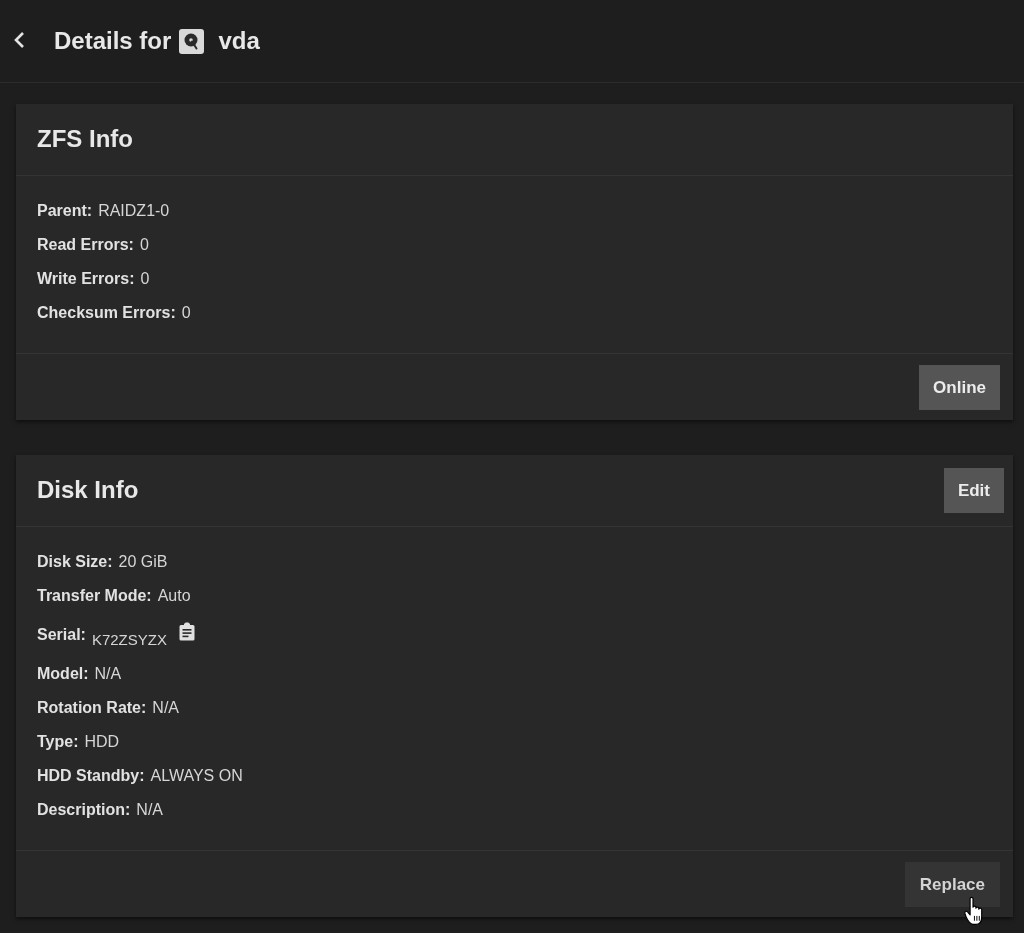 Image resolution: width=1024 pixels, height=933 pixels. Describe the element at coordinates (102, 742) in the screenshot. I see `field-value: HDD` at that location.